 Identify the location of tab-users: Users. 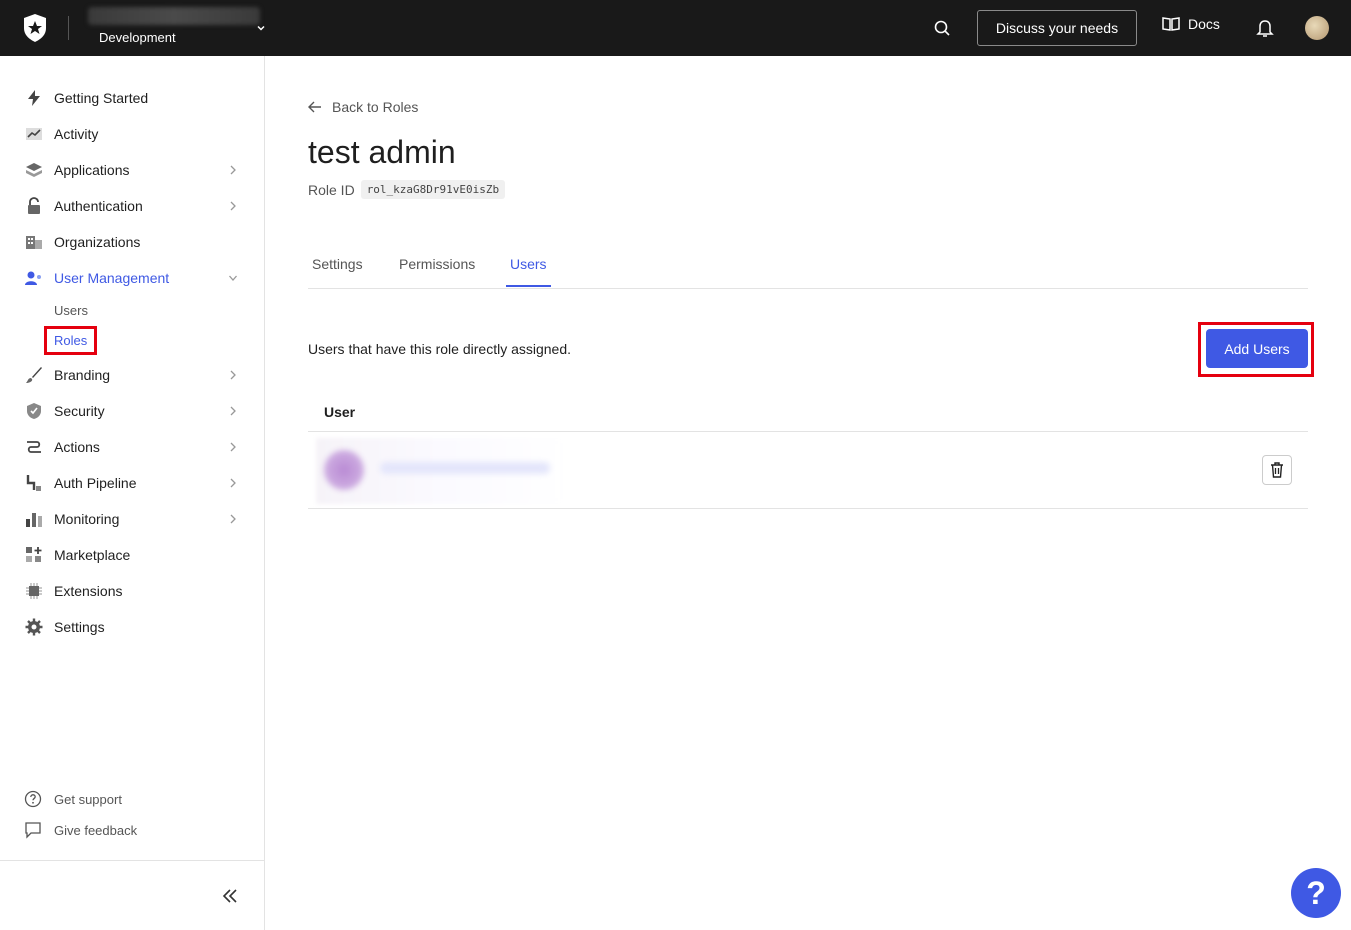
(528, 271).